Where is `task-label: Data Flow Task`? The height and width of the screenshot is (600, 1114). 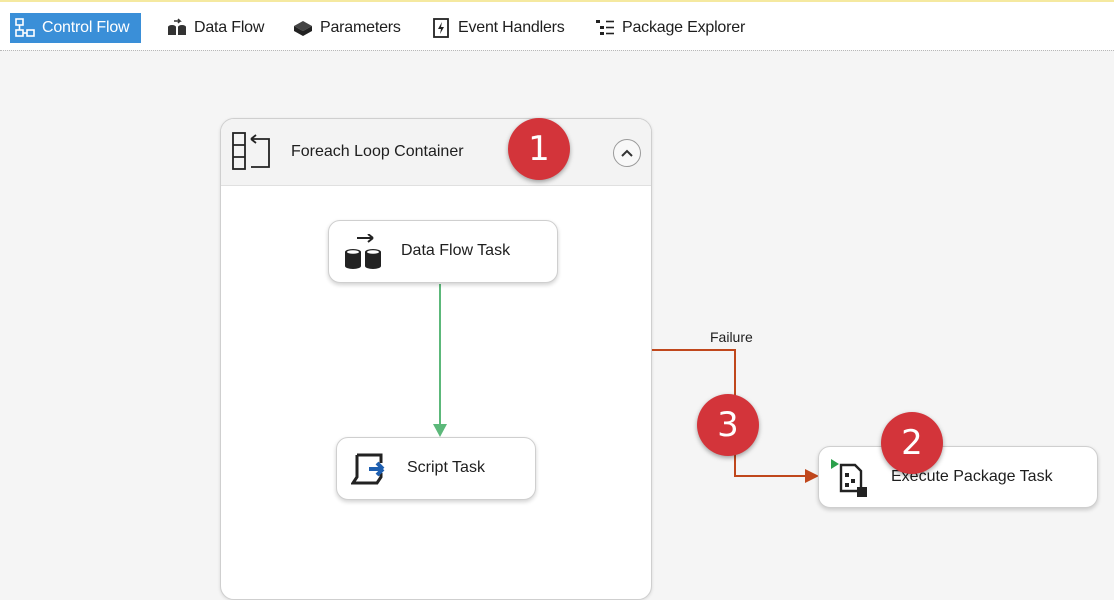 task-label: Data Flow Task is located at coordinates (456, 250).